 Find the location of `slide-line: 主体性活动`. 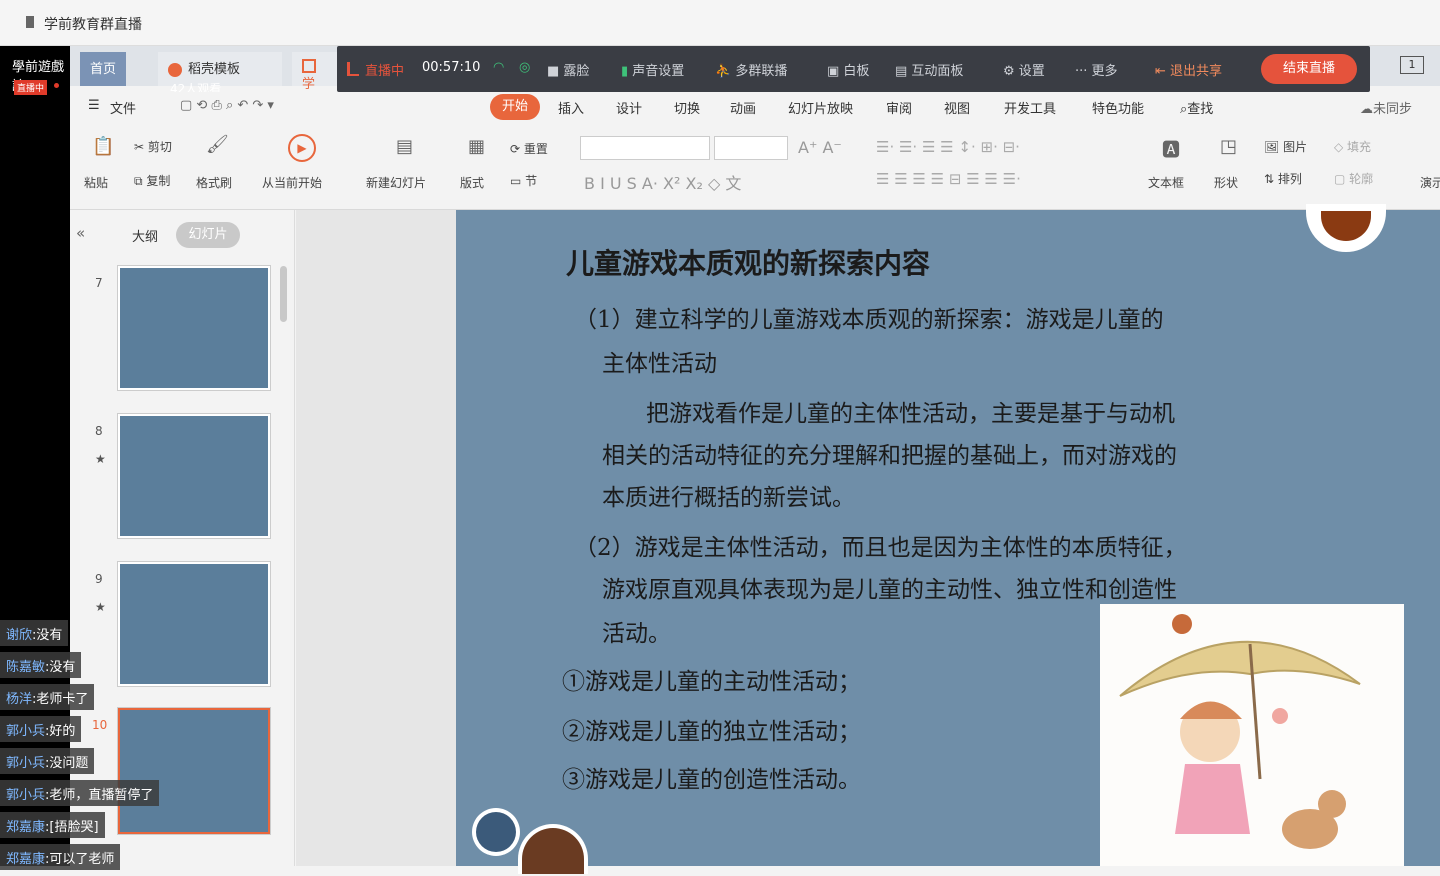

slide-line: 主体性活动 is located at coordinates (659, 364).